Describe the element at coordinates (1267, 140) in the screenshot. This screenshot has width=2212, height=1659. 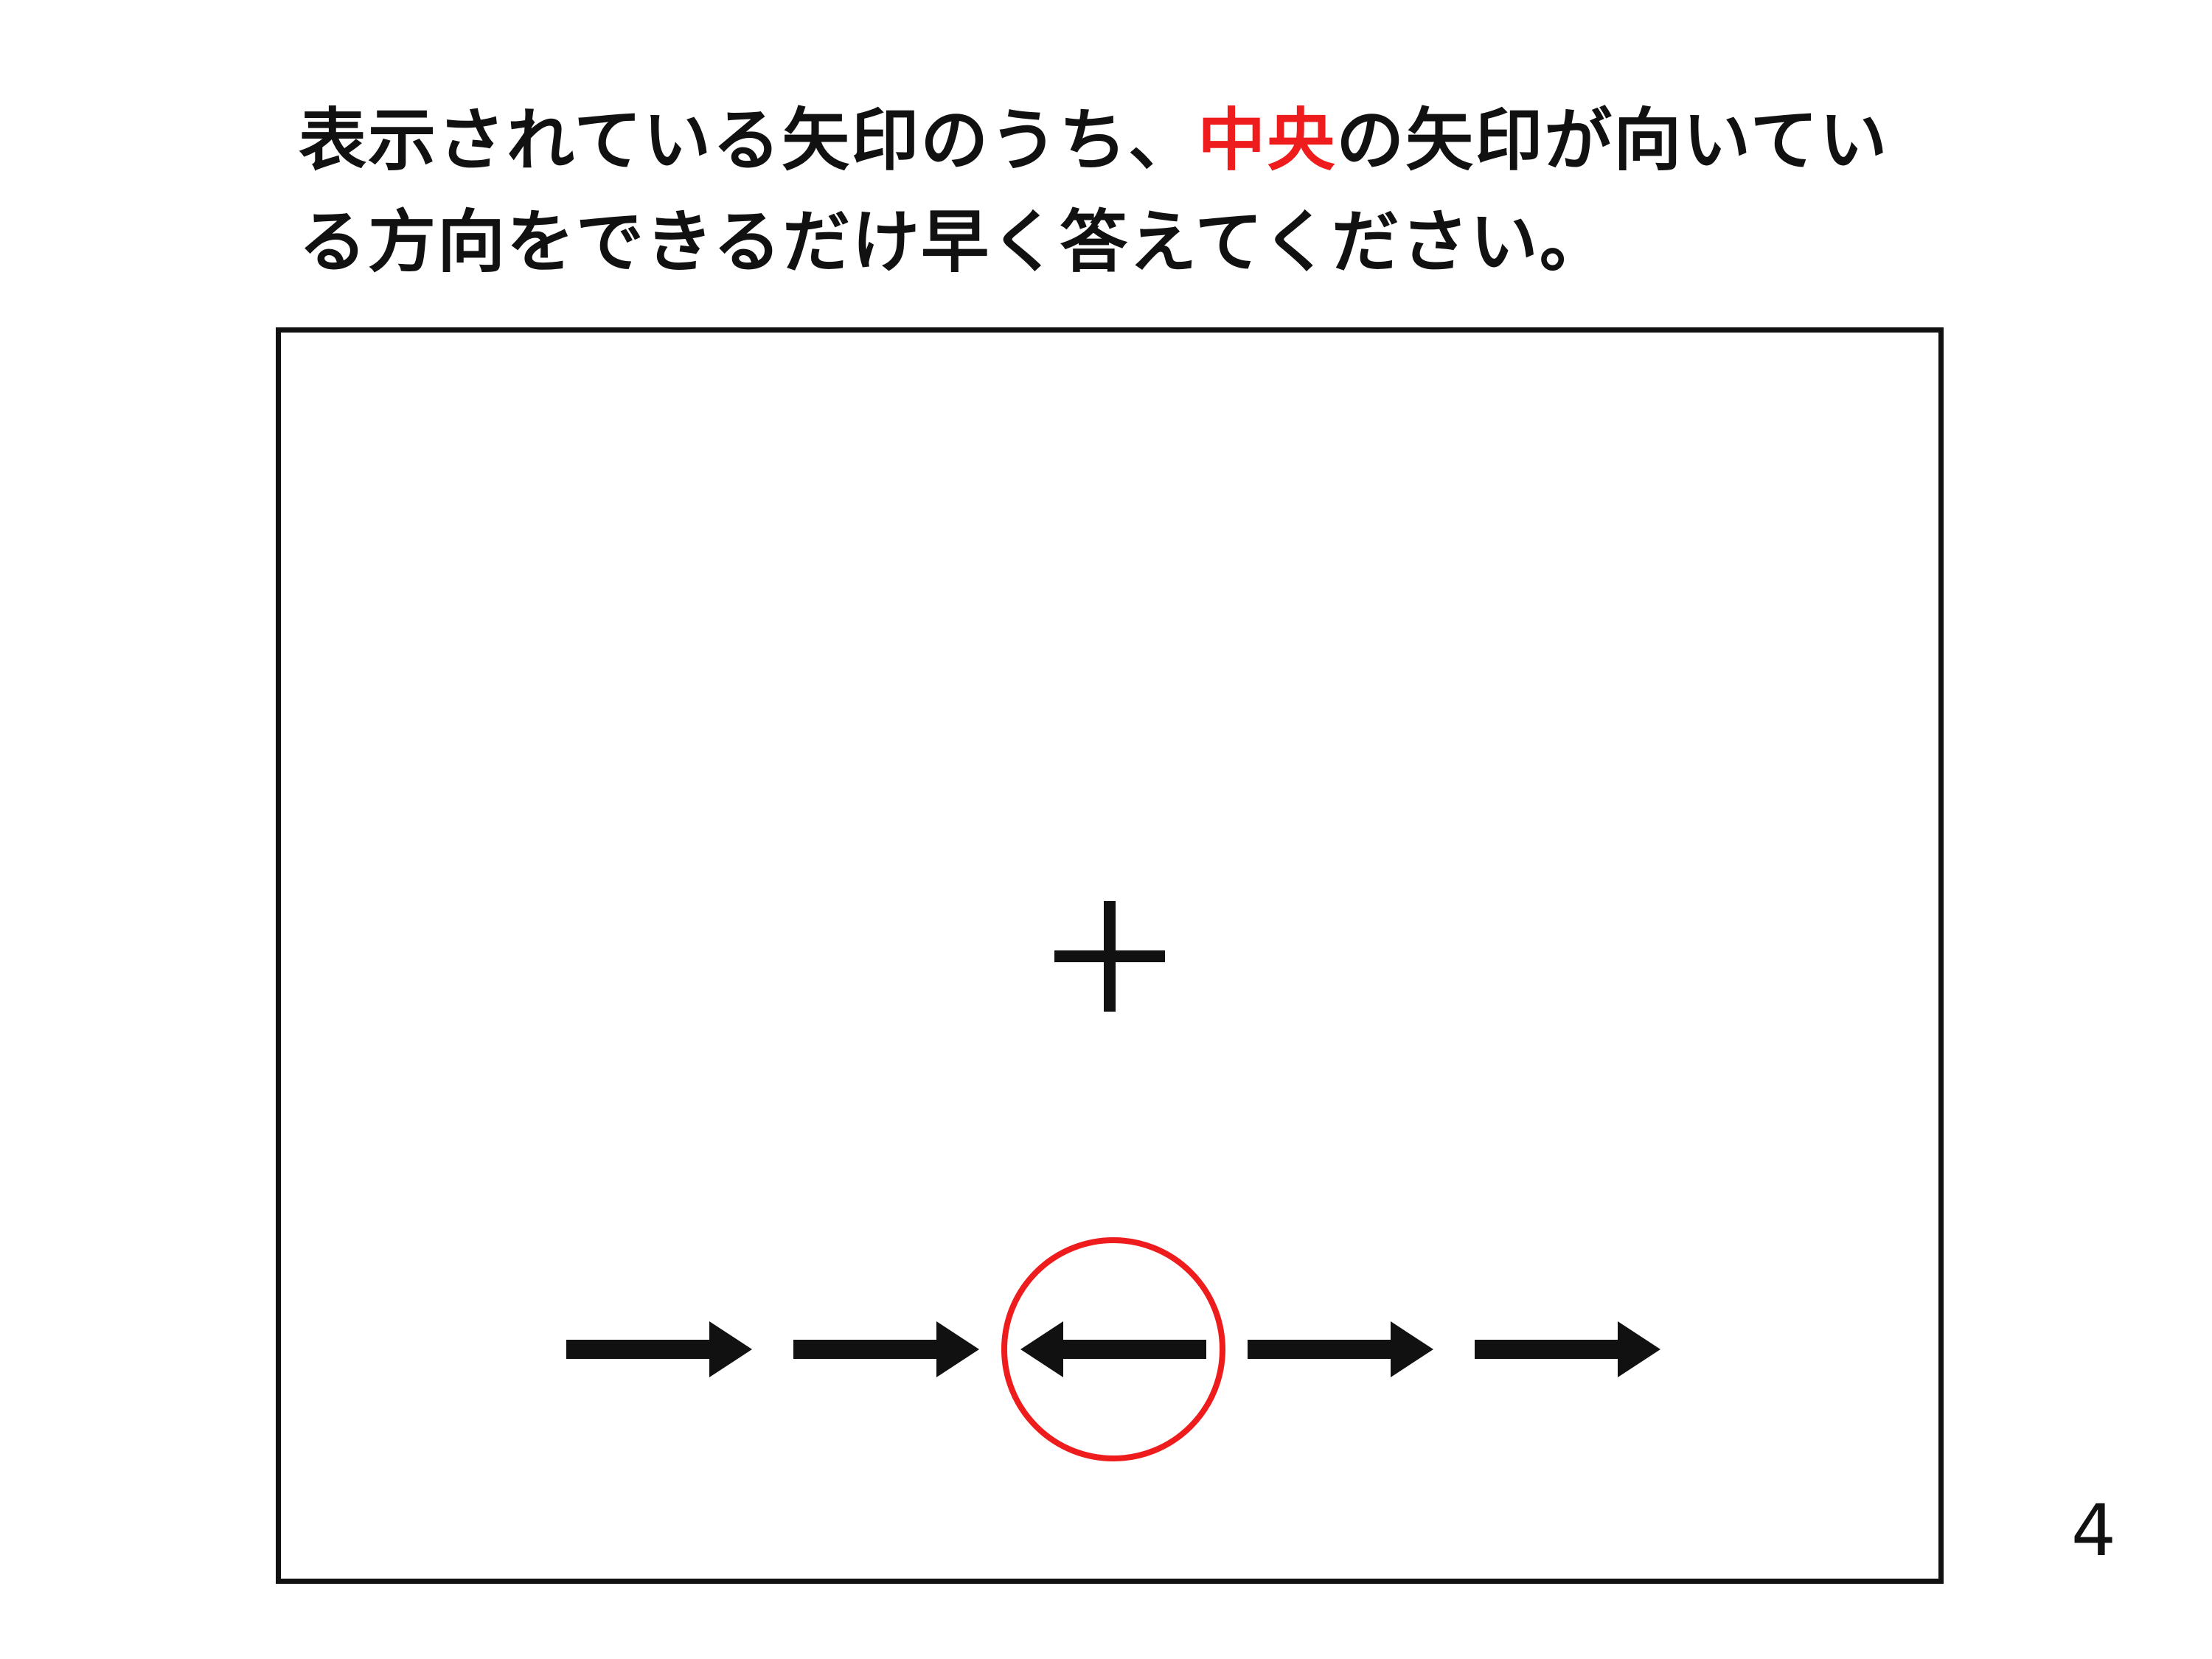
I see `instruction-highlight-center: 中央` at that location.